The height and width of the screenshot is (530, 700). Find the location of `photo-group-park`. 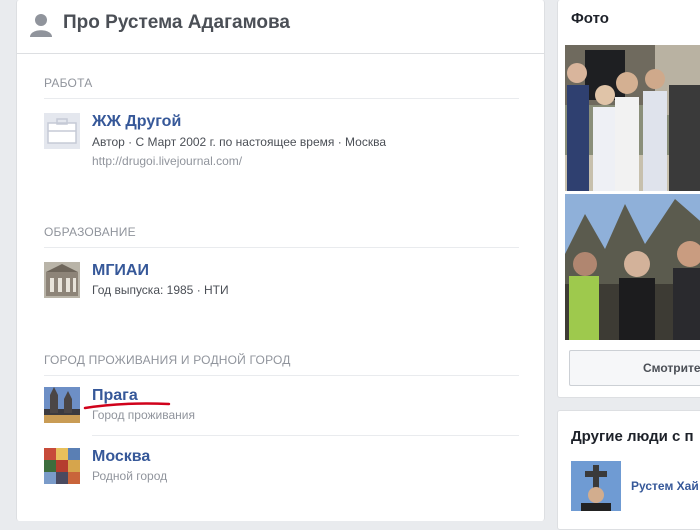

photo-group-park is located at coordinates (632, 267).